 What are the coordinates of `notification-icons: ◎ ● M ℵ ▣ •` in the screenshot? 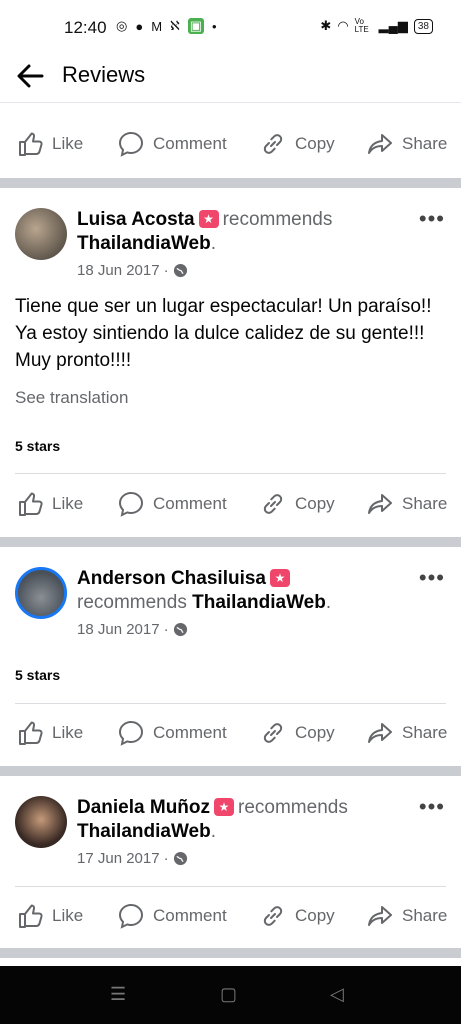 It's located at (166, 26).